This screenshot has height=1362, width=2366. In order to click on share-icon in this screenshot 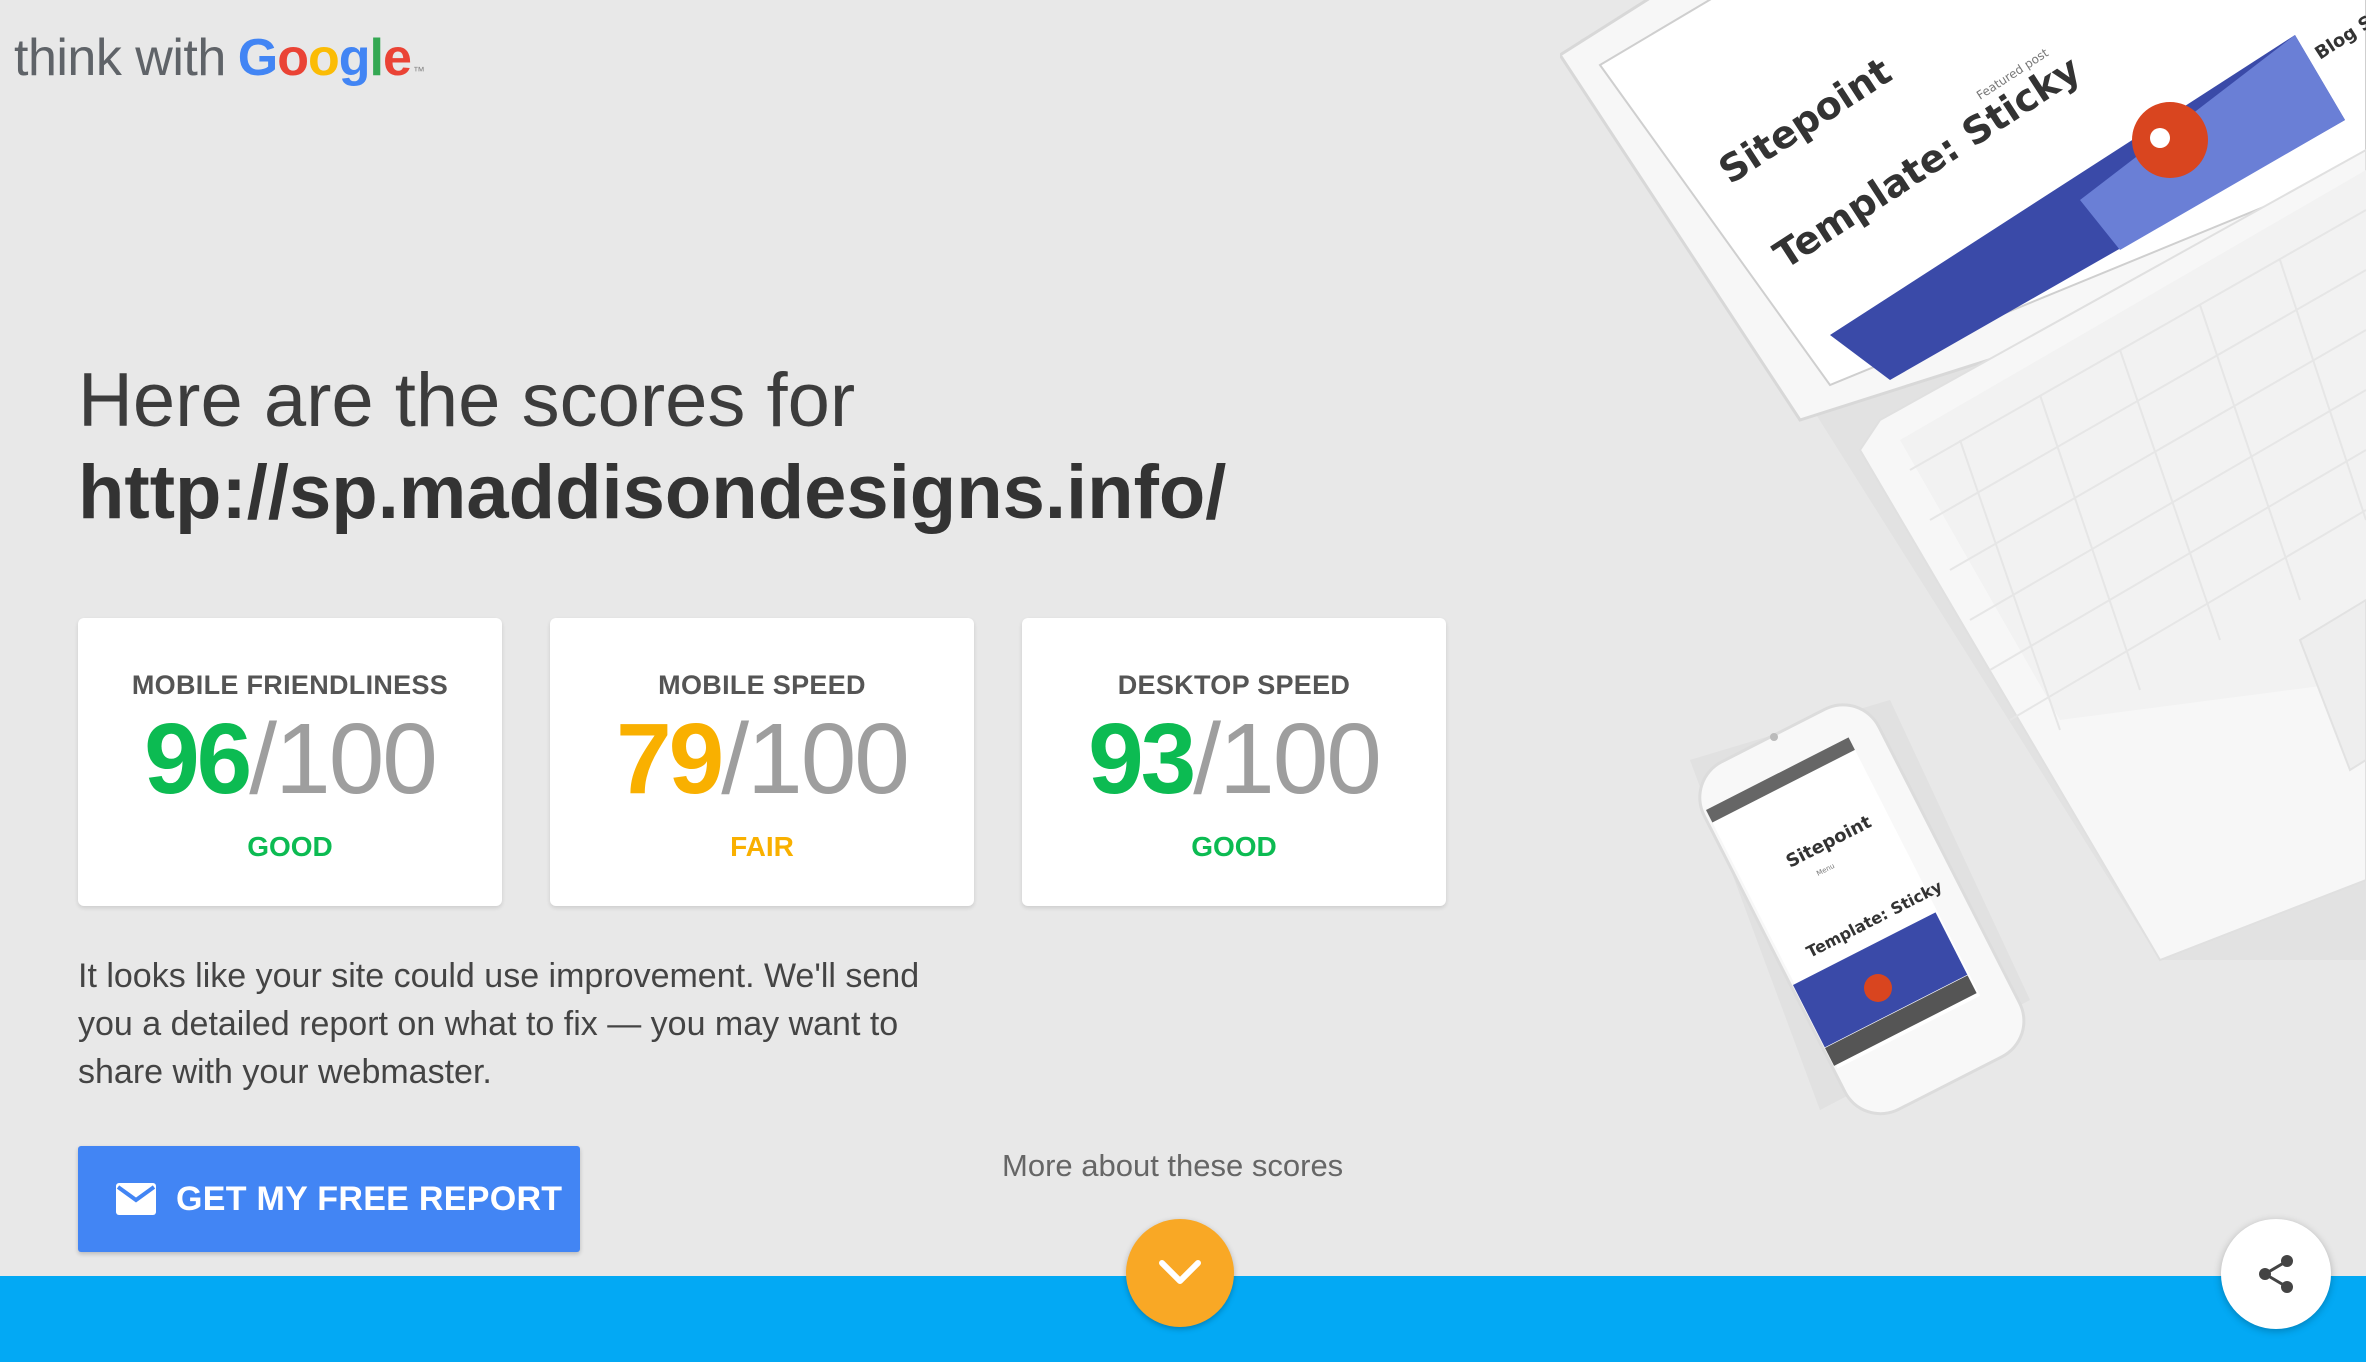, I will do `click(2276, 1274)`.